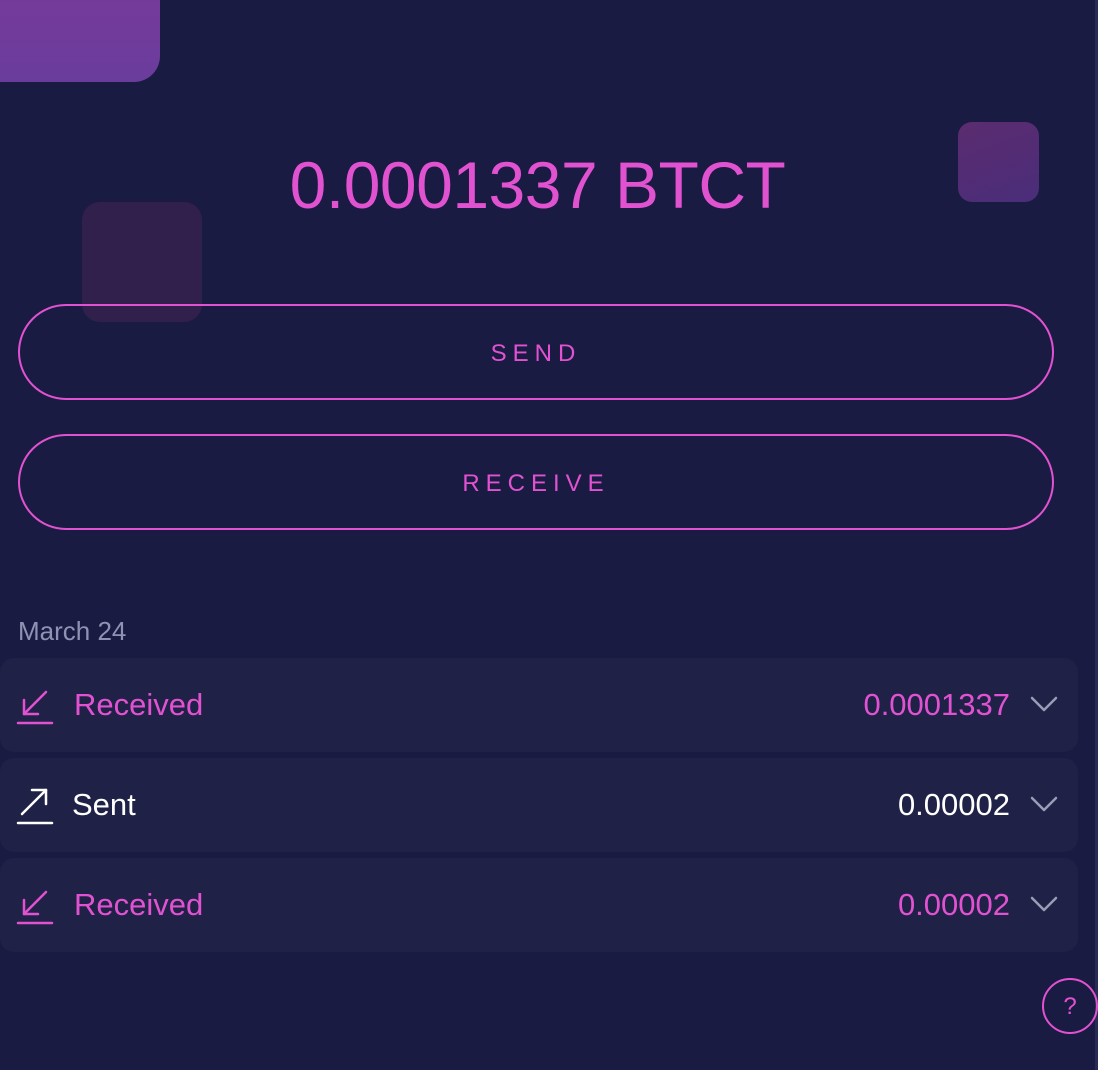 Image resolution: width=1098 pixels, height=1070 pixels. What do you see at coordinates (539, 805) in the screenshot?
I see `transaction-row: Sent 0.00002` at bounding box center [539, 805].